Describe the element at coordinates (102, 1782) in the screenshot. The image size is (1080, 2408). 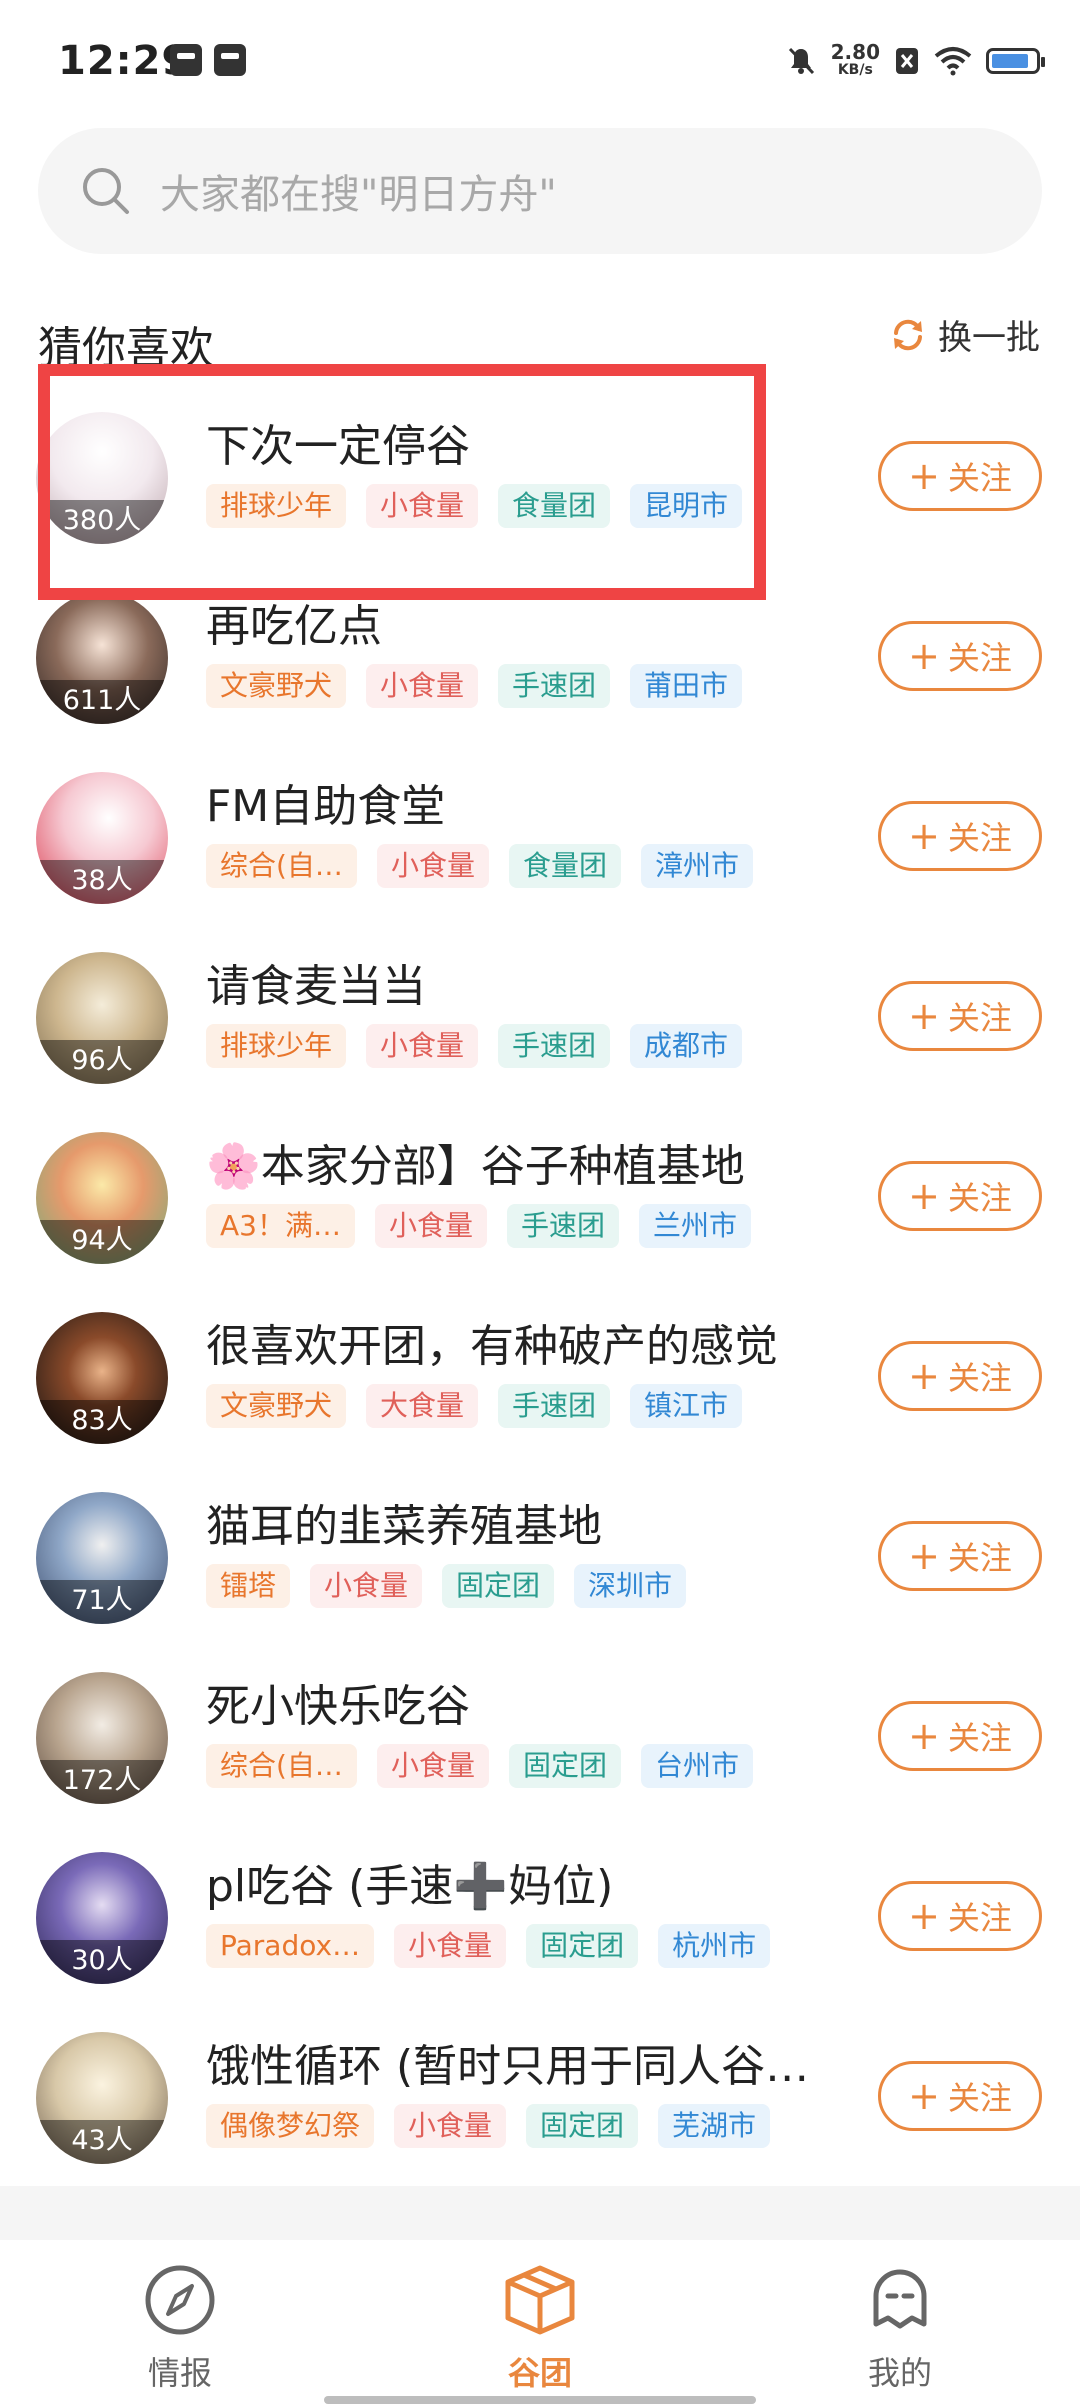
I see `member-count: 172人` at that location.